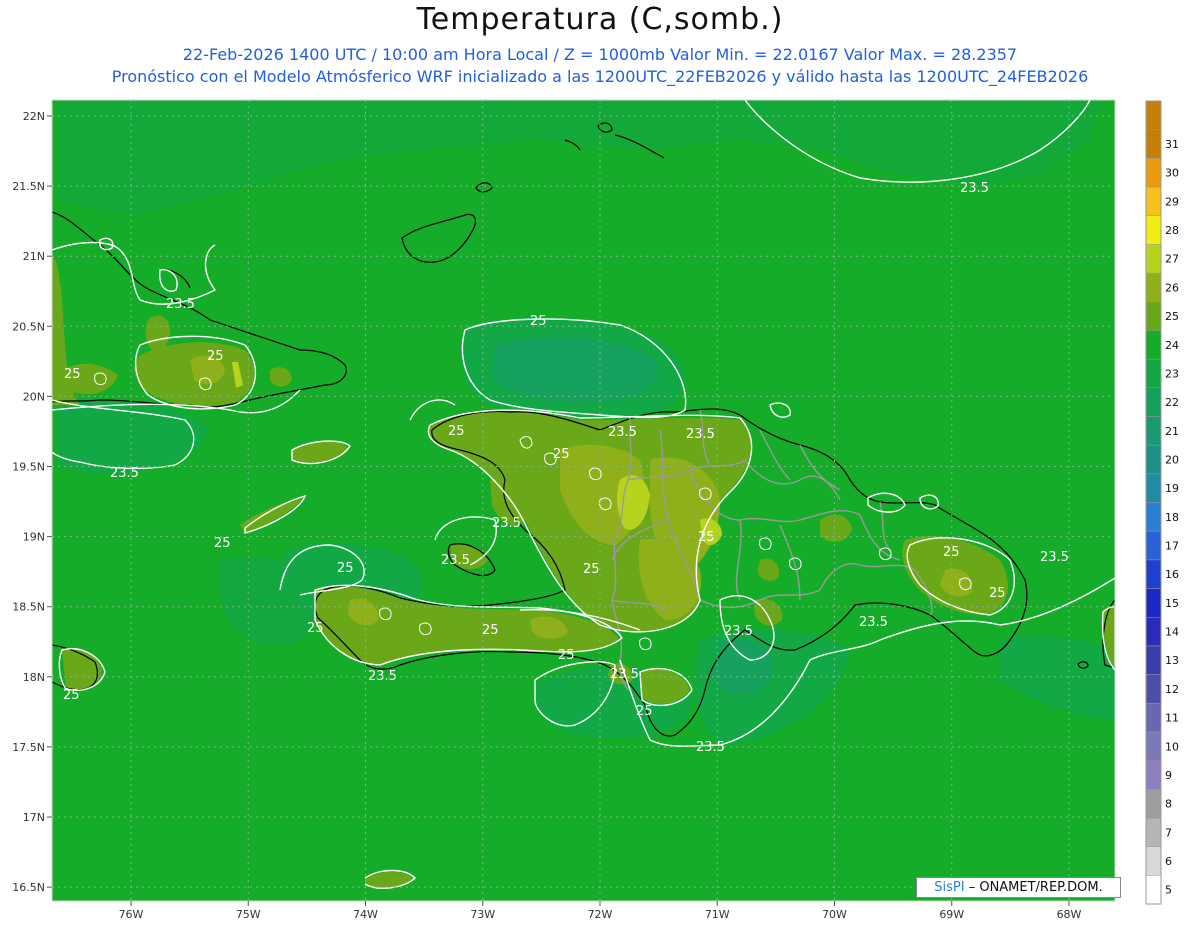  I want to click on longitude-tick-label: 69W, so click(951, 914).